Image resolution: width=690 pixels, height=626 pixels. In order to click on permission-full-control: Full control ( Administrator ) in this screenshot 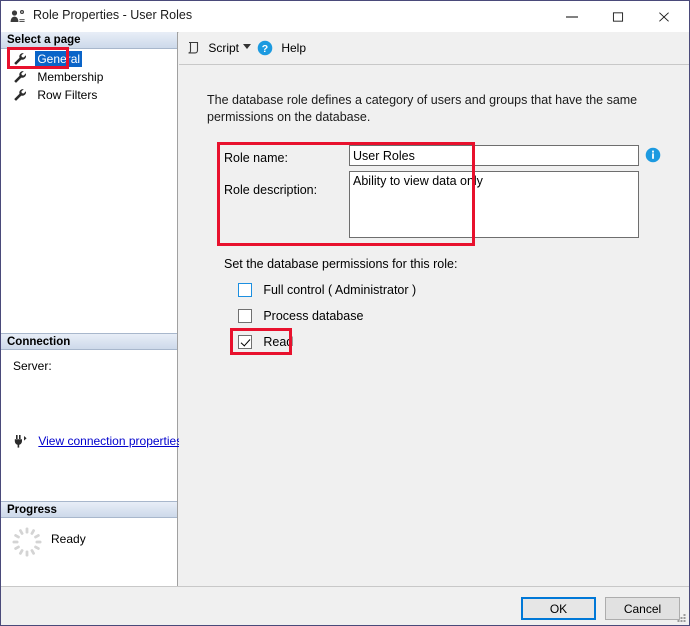, I will do `click(327, 290)`.